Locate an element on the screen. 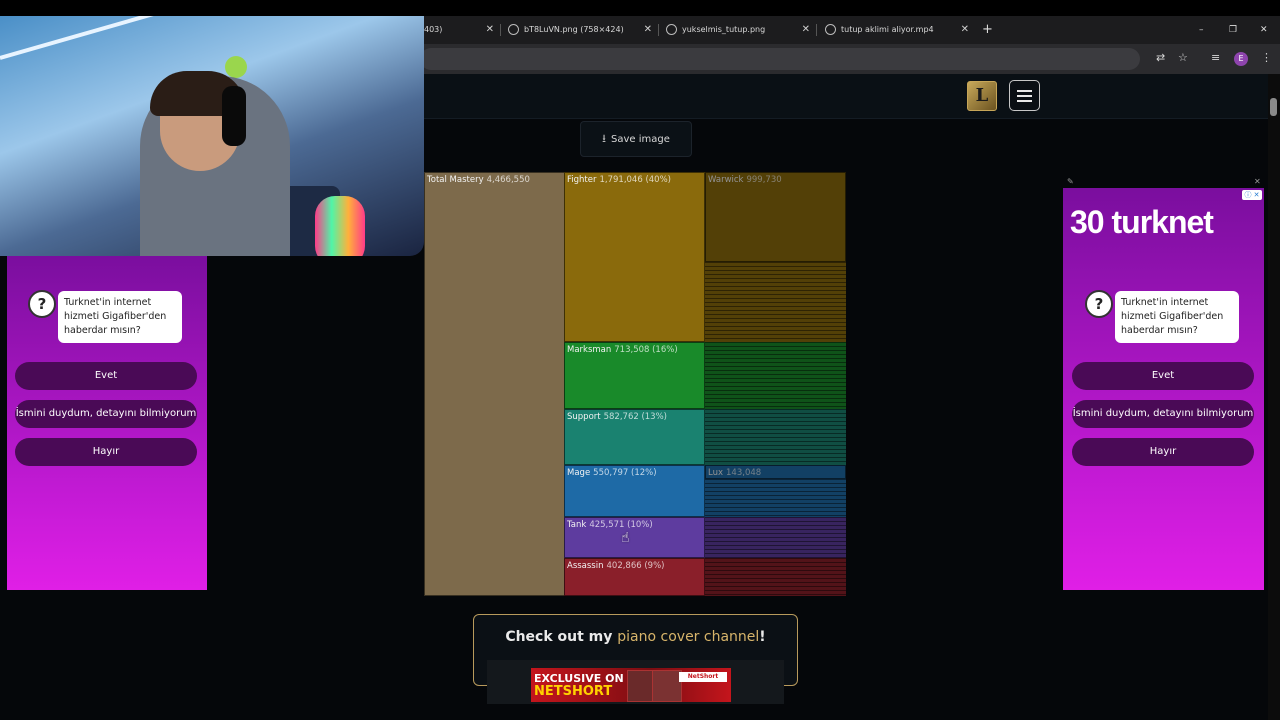 This screenshot has width=1280, height=720. headset-icon is located at coordinates (234, 116).